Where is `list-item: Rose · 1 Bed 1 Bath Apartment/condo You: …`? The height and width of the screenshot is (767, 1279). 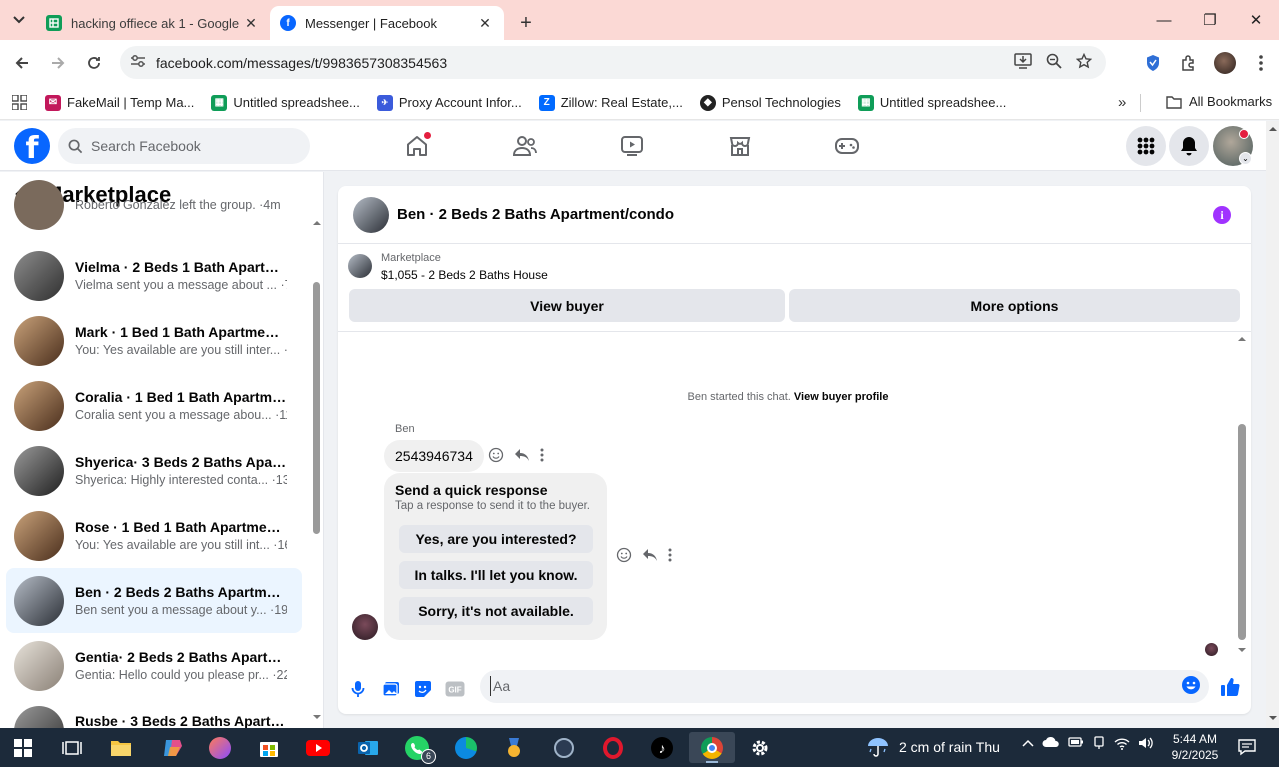
list-item: Rose · 1 Bed 1 Bath Apartment/condo You: … is located at coordinates (154, 535).